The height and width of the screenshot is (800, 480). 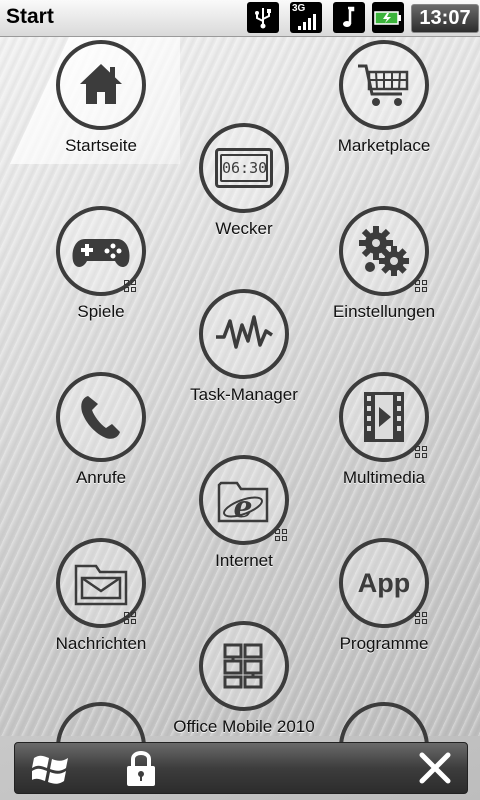 What do you see at coordinates (263, 17) in the screenshot?
I see `usb-icon` at bounding box center [263, 17].